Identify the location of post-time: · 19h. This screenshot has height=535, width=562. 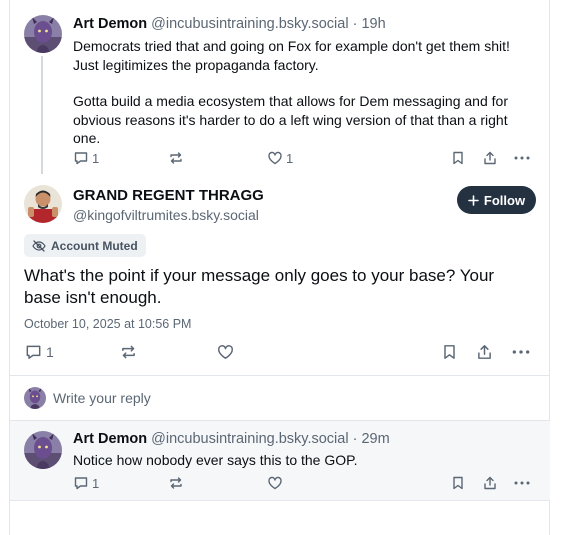
(369, 24).